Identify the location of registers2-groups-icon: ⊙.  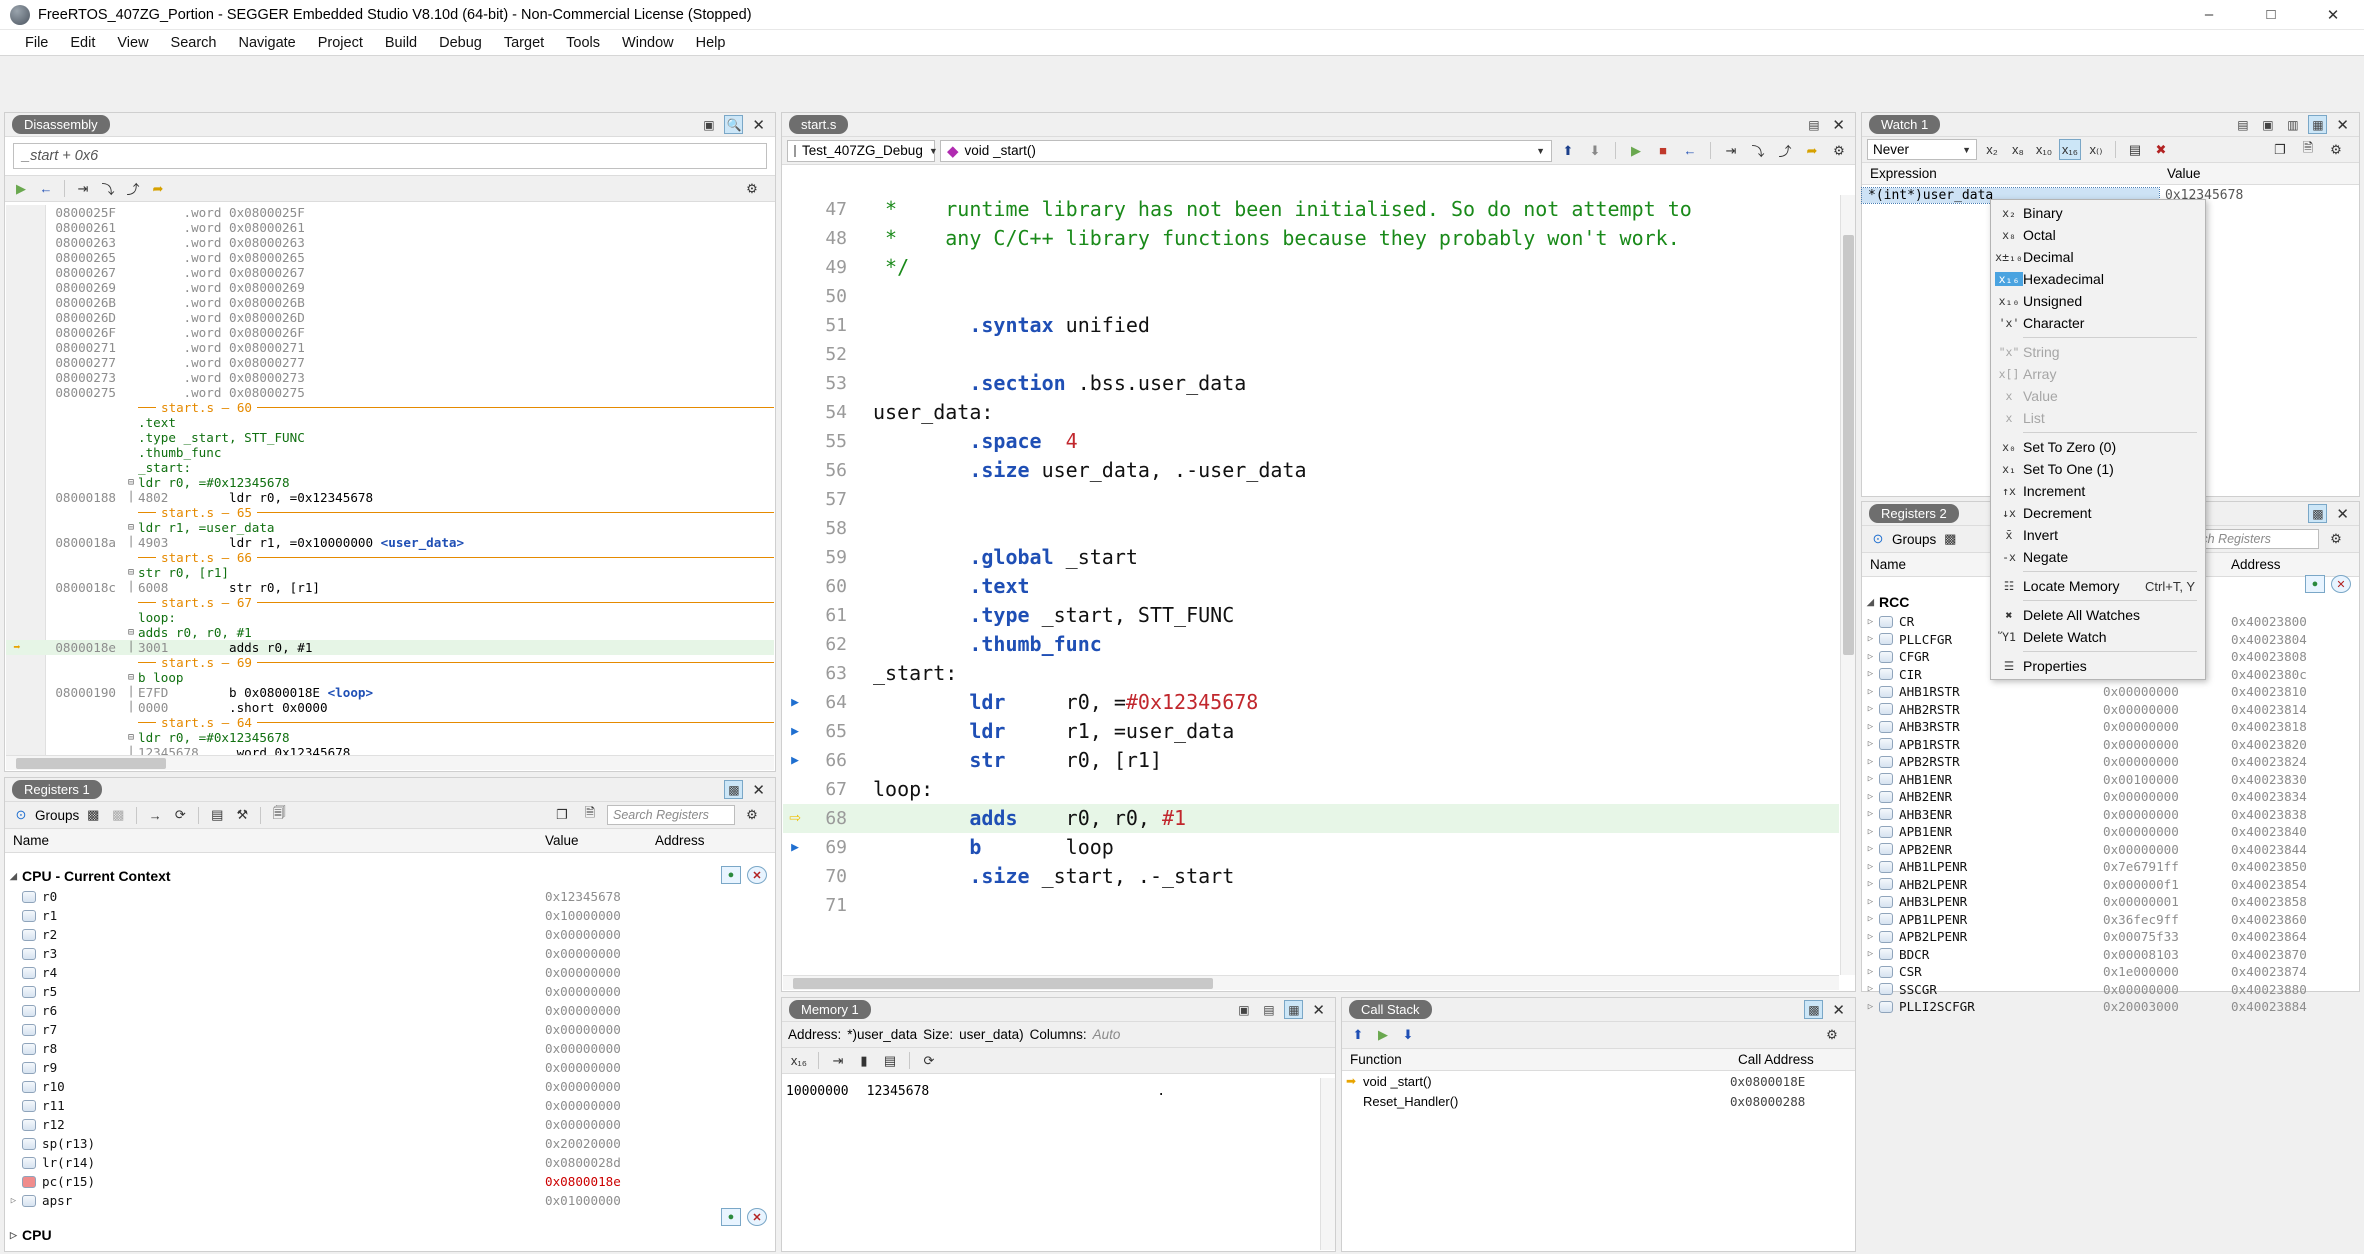
(1878, 539).